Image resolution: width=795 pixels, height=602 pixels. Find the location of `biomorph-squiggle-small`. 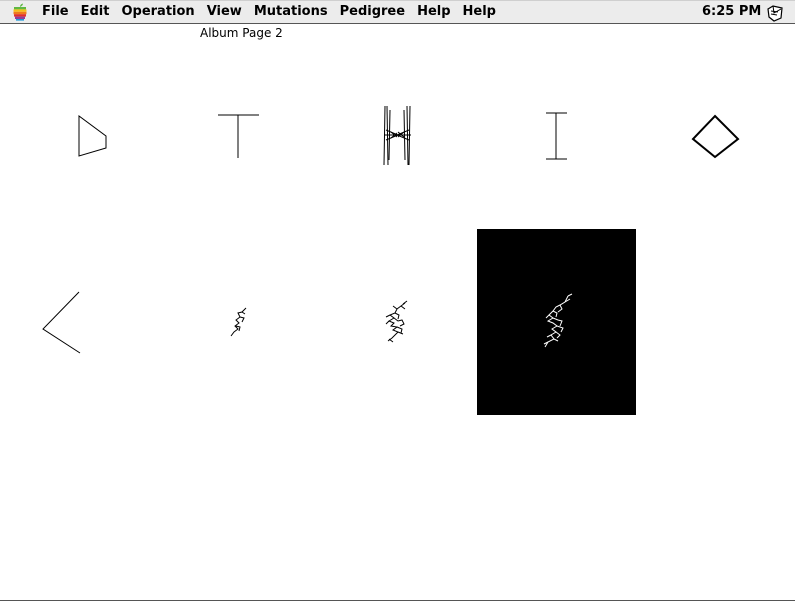

biomorph-squiggle-small is located at coordinates (238, 322).